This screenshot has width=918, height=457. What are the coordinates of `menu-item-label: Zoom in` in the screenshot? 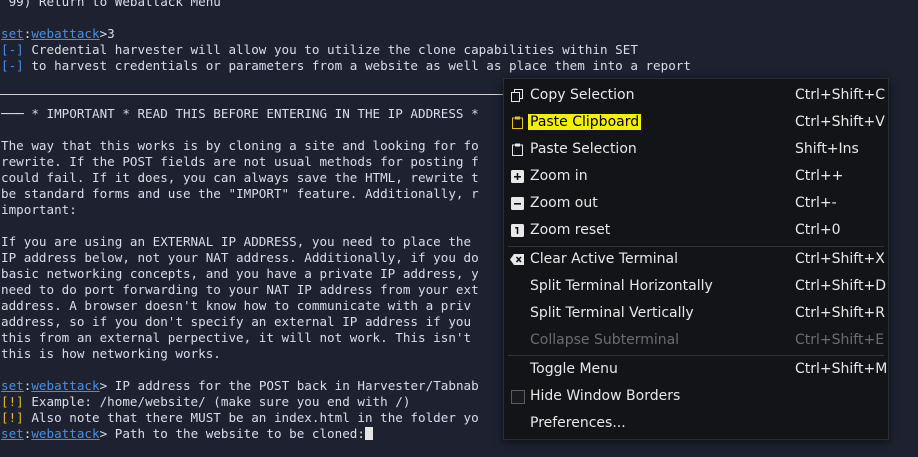 It's located at (559, 176).